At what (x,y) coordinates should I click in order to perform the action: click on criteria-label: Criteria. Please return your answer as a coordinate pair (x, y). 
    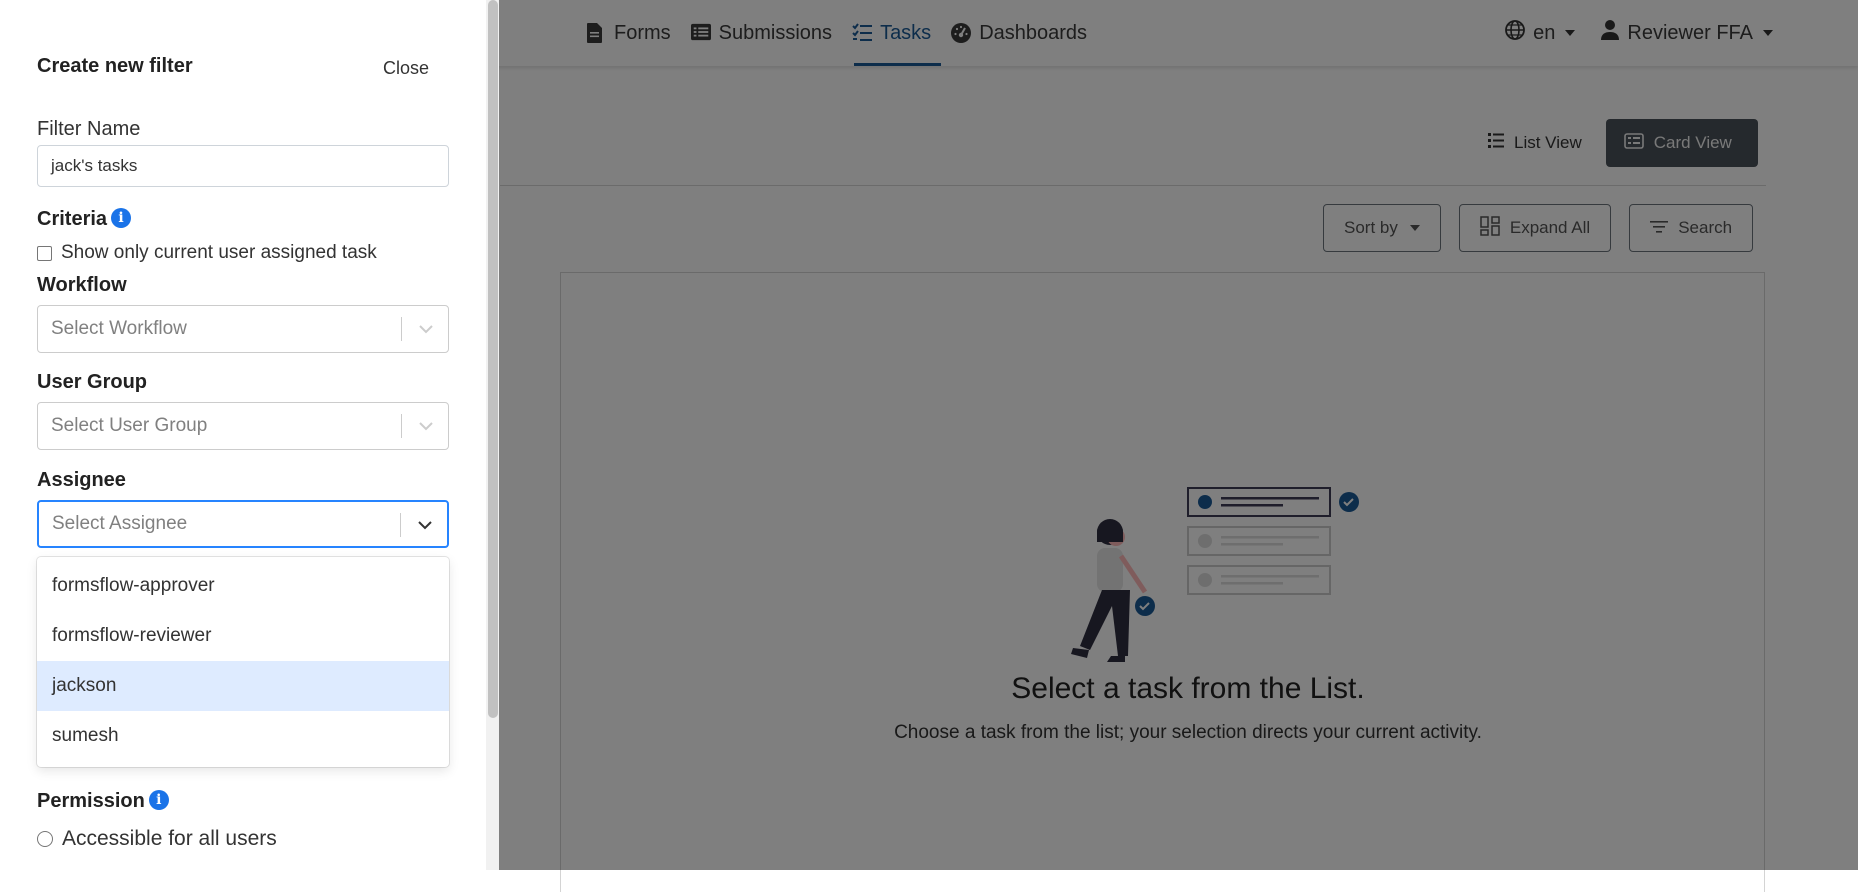
    Looking at the image, I should click on (72, 219).